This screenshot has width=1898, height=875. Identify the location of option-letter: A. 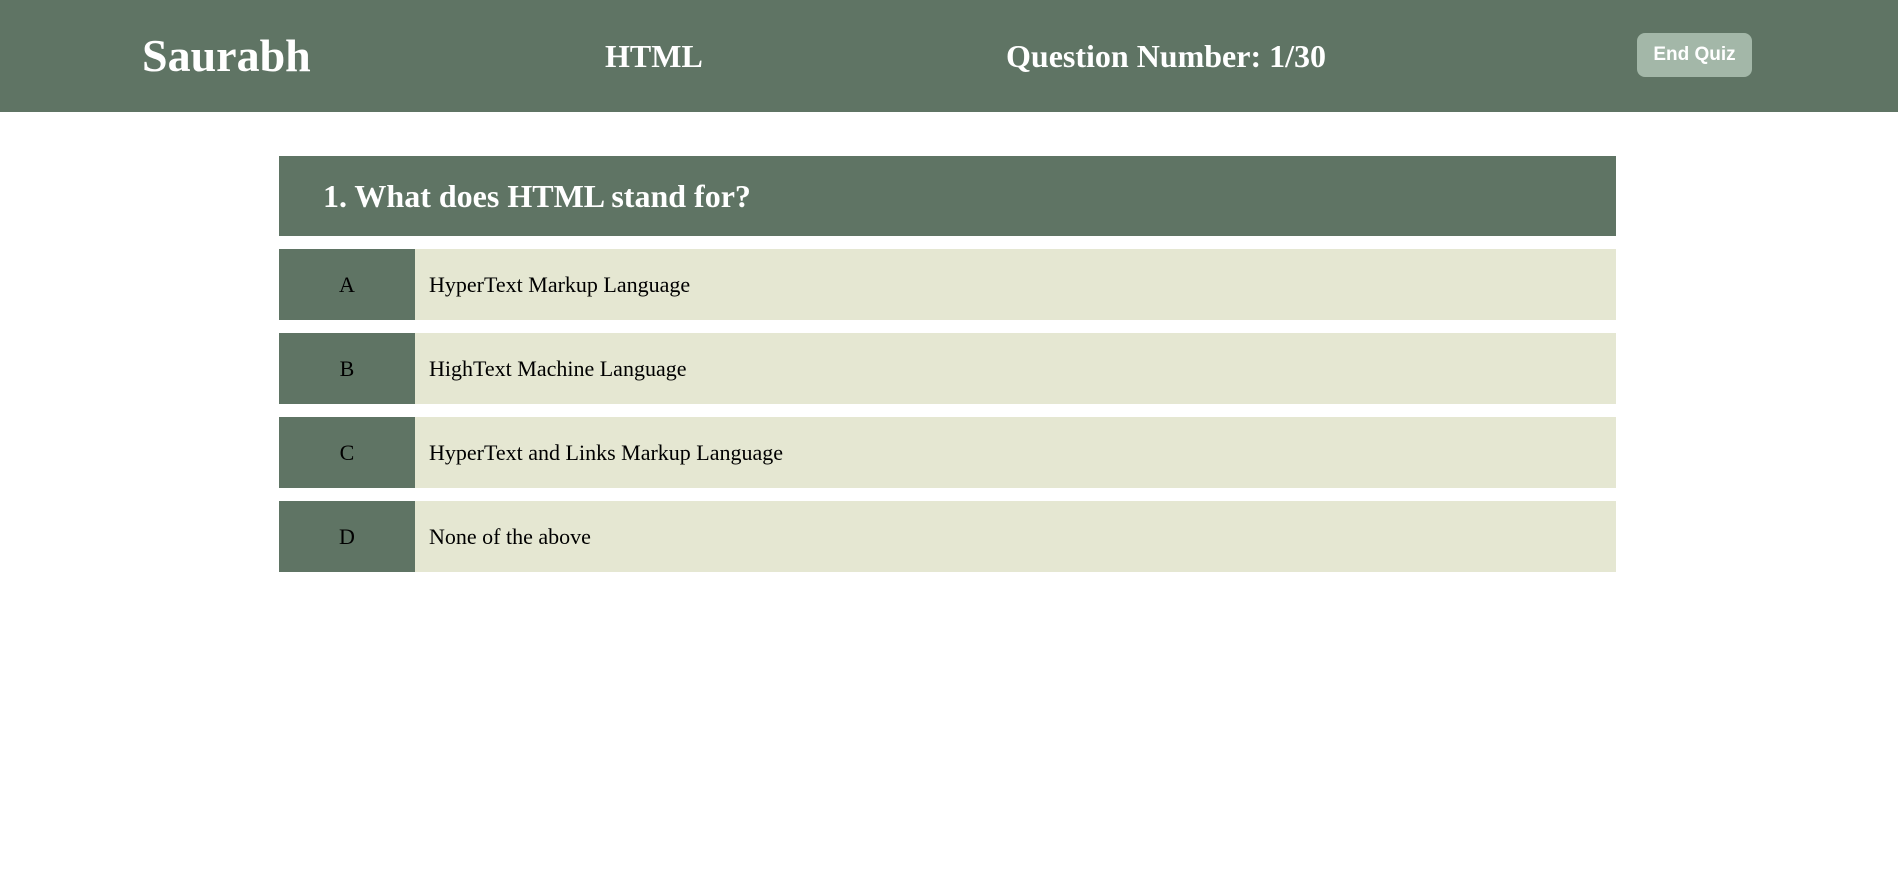
(347, 284).